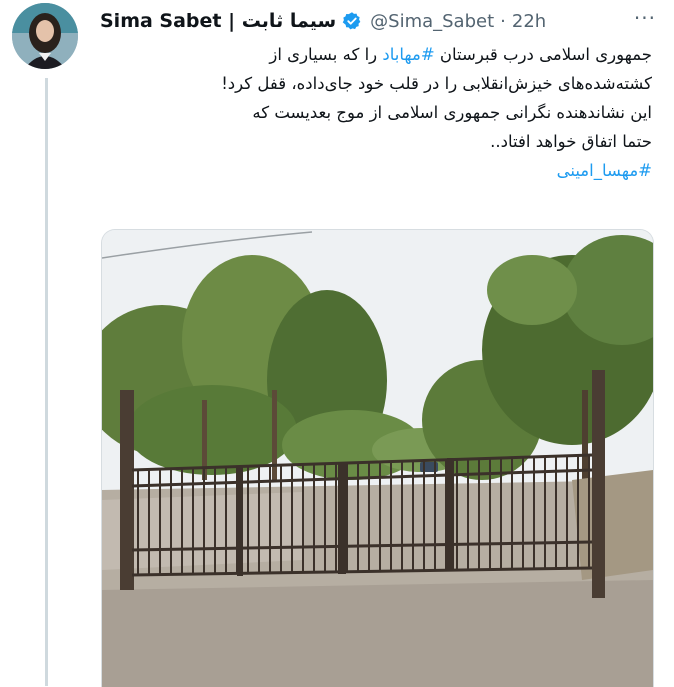 Image resolution: width=674 pixels, height=687 pixels. What do you see at coordinates (376, 170) in the screenshot?
I see `hashtag-mahsa-amini-link: #مهسا_امینی` at bounding box center [376, 170].